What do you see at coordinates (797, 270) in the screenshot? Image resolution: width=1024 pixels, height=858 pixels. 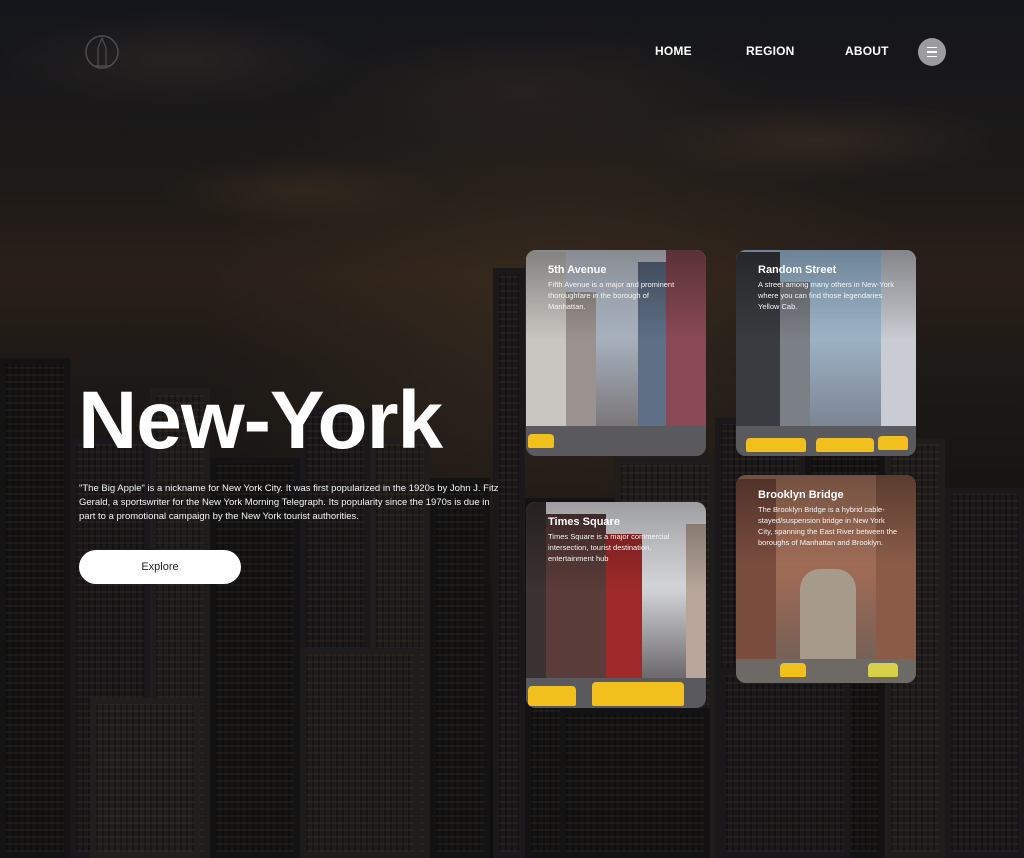 I see `card-title: Random Street` at bounding box center [797, 270].